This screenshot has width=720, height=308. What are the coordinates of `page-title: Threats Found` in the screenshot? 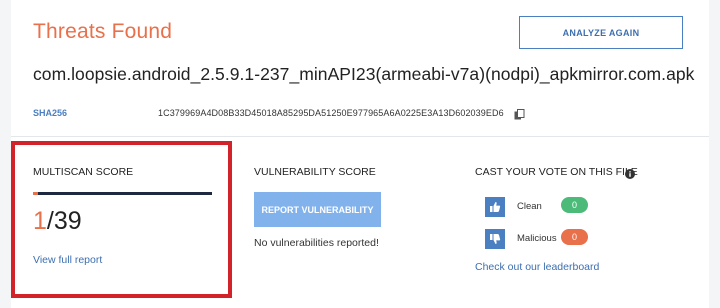 It's located at (103, 31).